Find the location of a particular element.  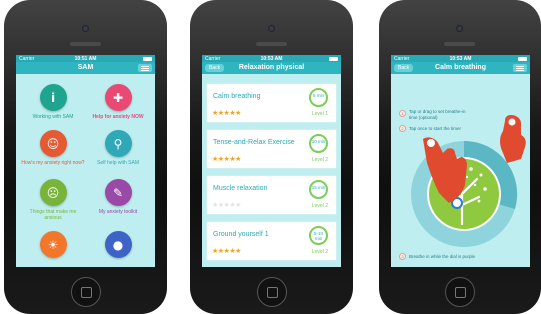

menu-item-partial-1: ☀ is located at coordinates (53, 244).